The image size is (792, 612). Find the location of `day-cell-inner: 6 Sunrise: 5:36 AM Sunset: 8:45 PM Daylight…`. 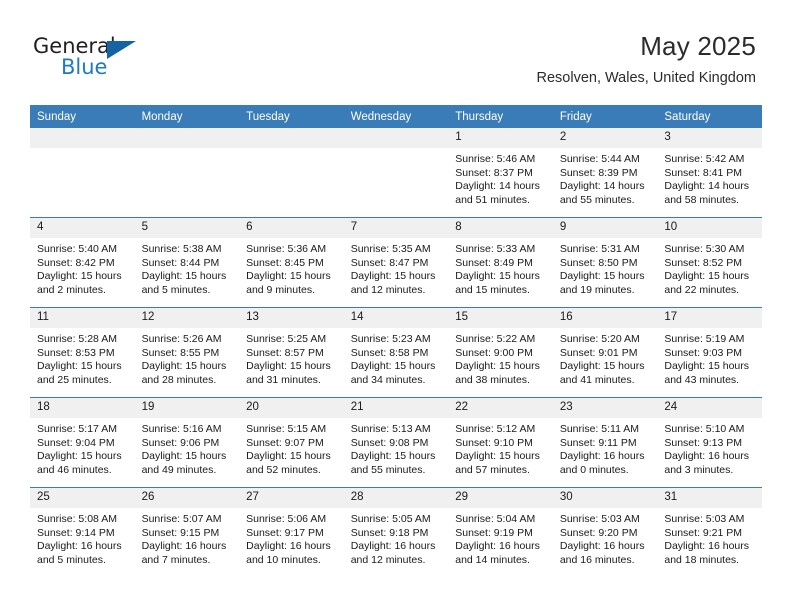

day-cell-inner: 6 Sunrise: 5:36 AM Sunset: 8:45 PM Daylight… is located at coordinates (291, 262).